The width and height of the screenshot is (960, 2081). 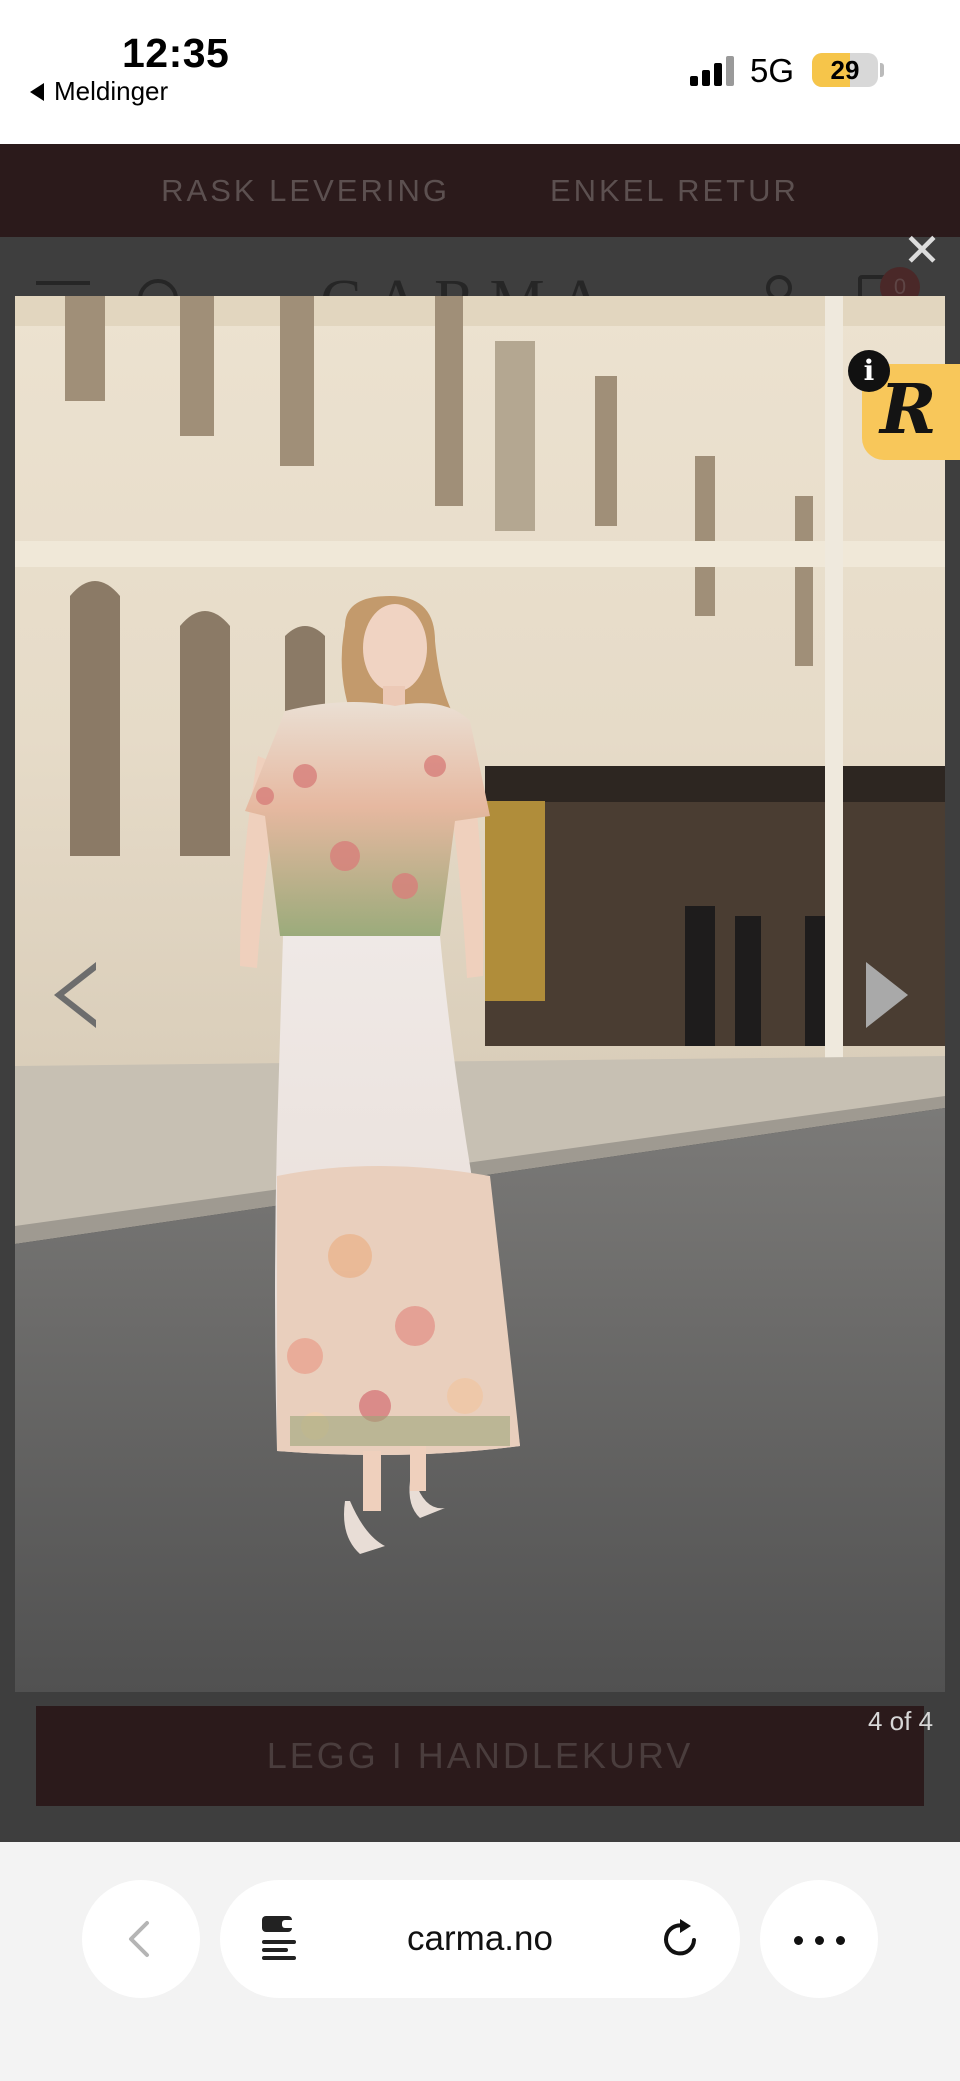 I want to click on reload-icon, so click(x=681, y=1939).